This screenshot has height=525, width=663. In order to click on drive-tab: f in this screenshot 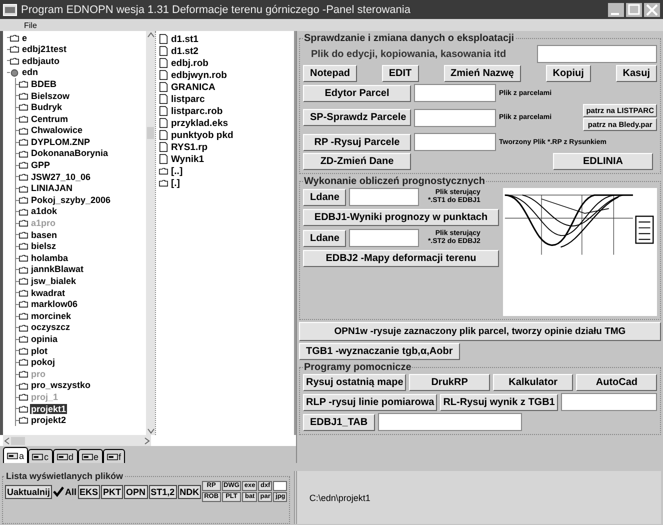, I will do `click(114, 456)`.